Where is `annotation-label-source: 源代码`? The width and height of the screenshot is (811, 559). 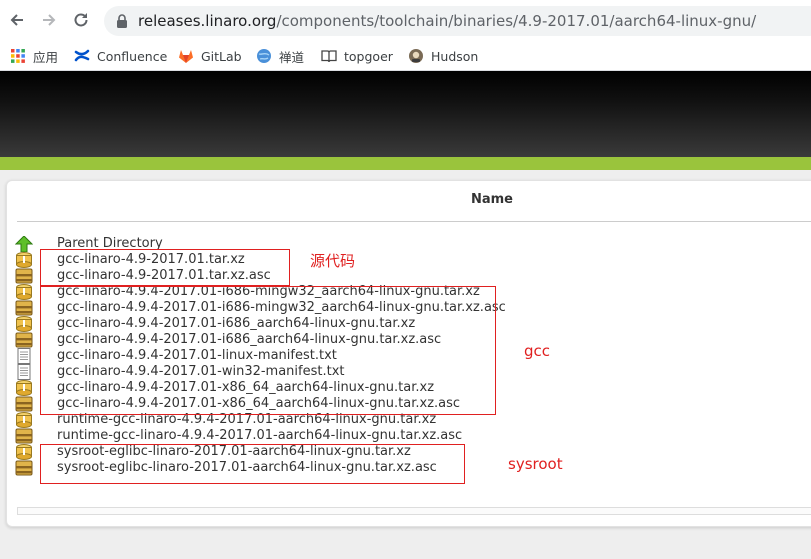
annotation-label-source: 源代码 is located at coordinates (333, 261).